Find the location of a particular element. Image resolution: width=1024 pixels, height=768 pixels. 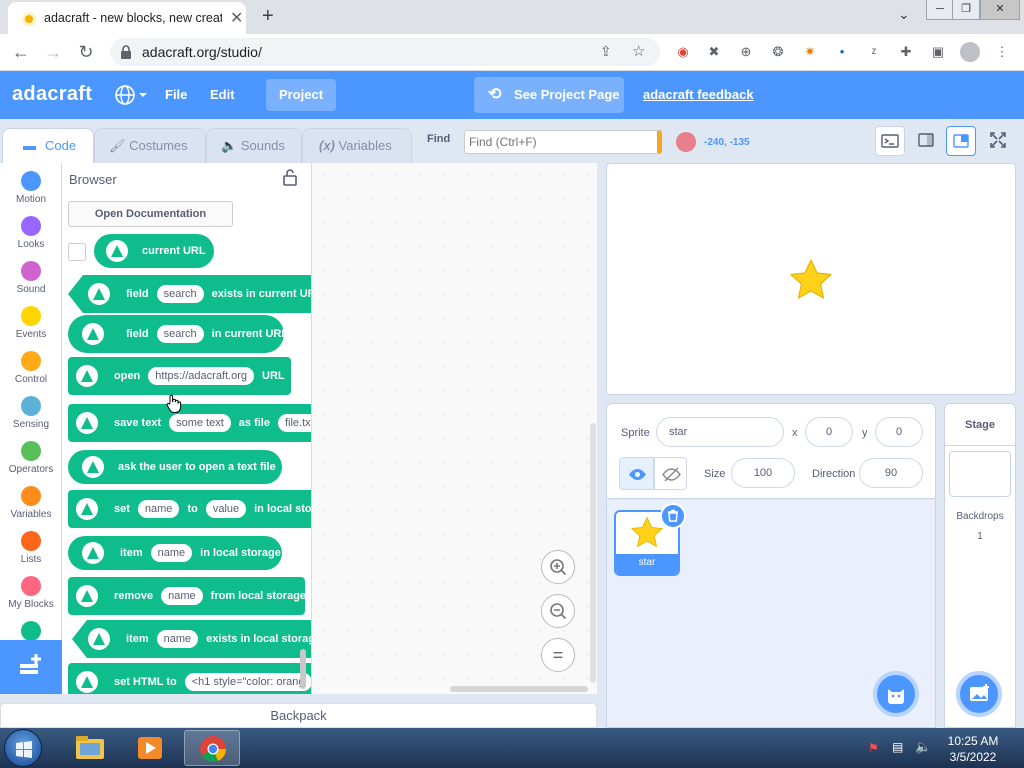

block-field-exists-in-url: field search exists in current UR is located at coordinates (189, 294).